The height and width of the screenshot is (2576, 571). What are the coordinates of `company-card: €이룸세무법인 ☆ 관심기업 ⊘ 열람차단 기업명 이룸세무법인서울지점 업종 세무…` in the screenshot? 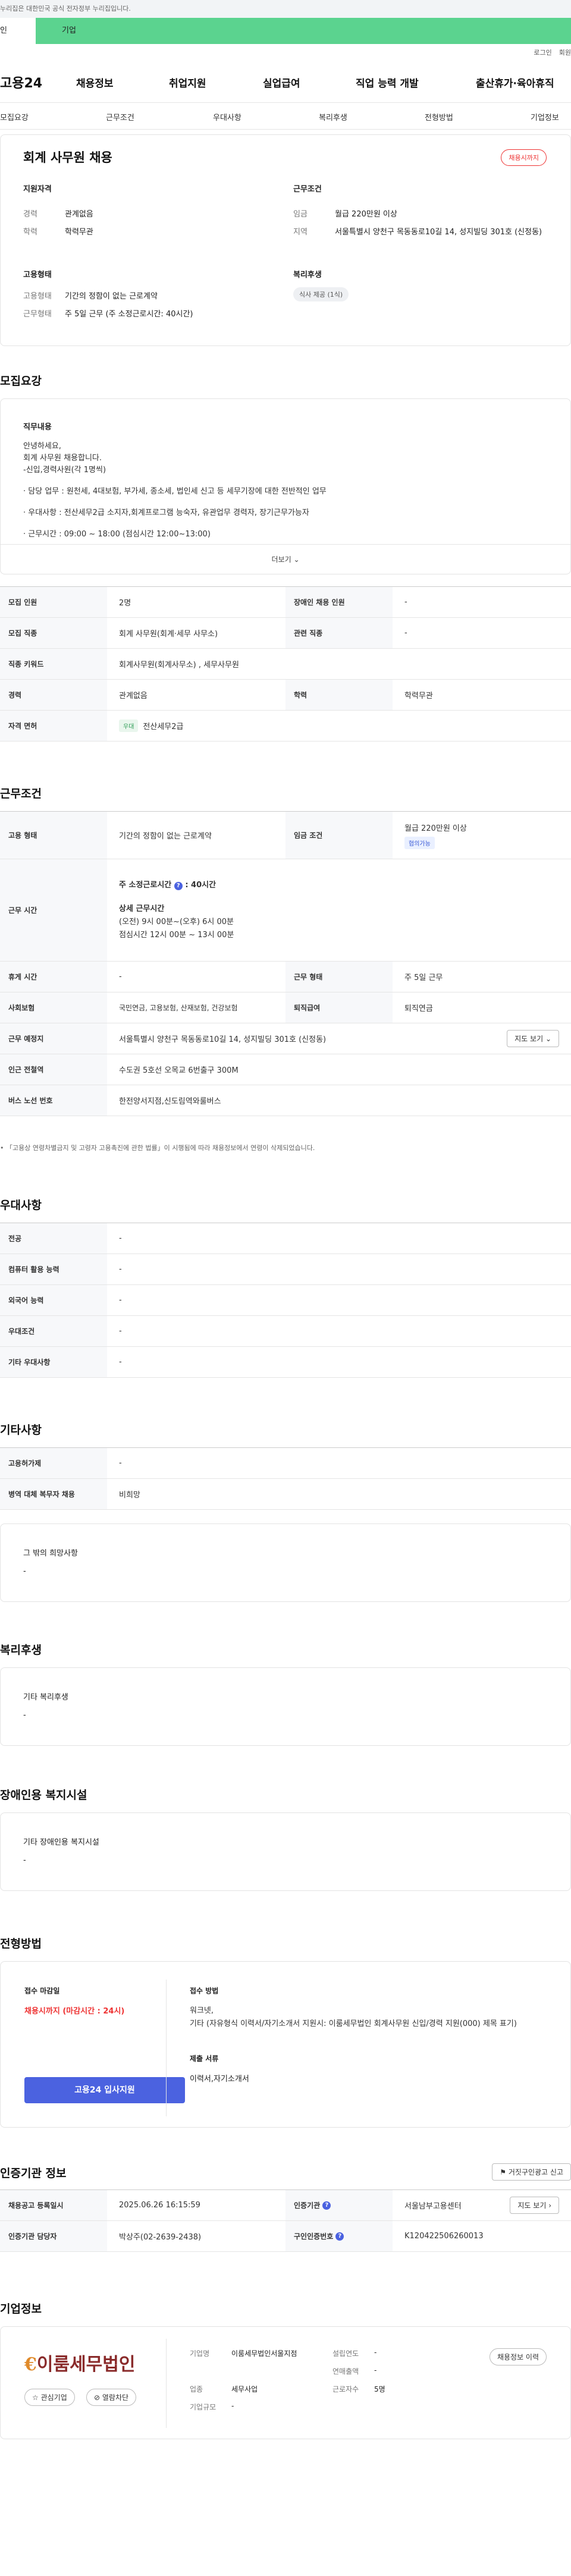 It's located at (285, 2382).